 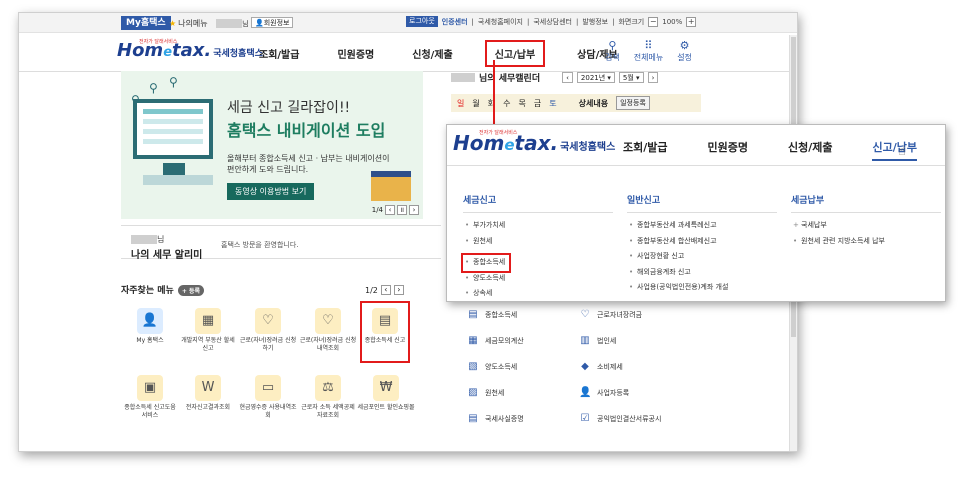 I want to click on popup-nav: 조회/발급 민원증명 신청/제출 신고/납부, so click(x=770, y=150).